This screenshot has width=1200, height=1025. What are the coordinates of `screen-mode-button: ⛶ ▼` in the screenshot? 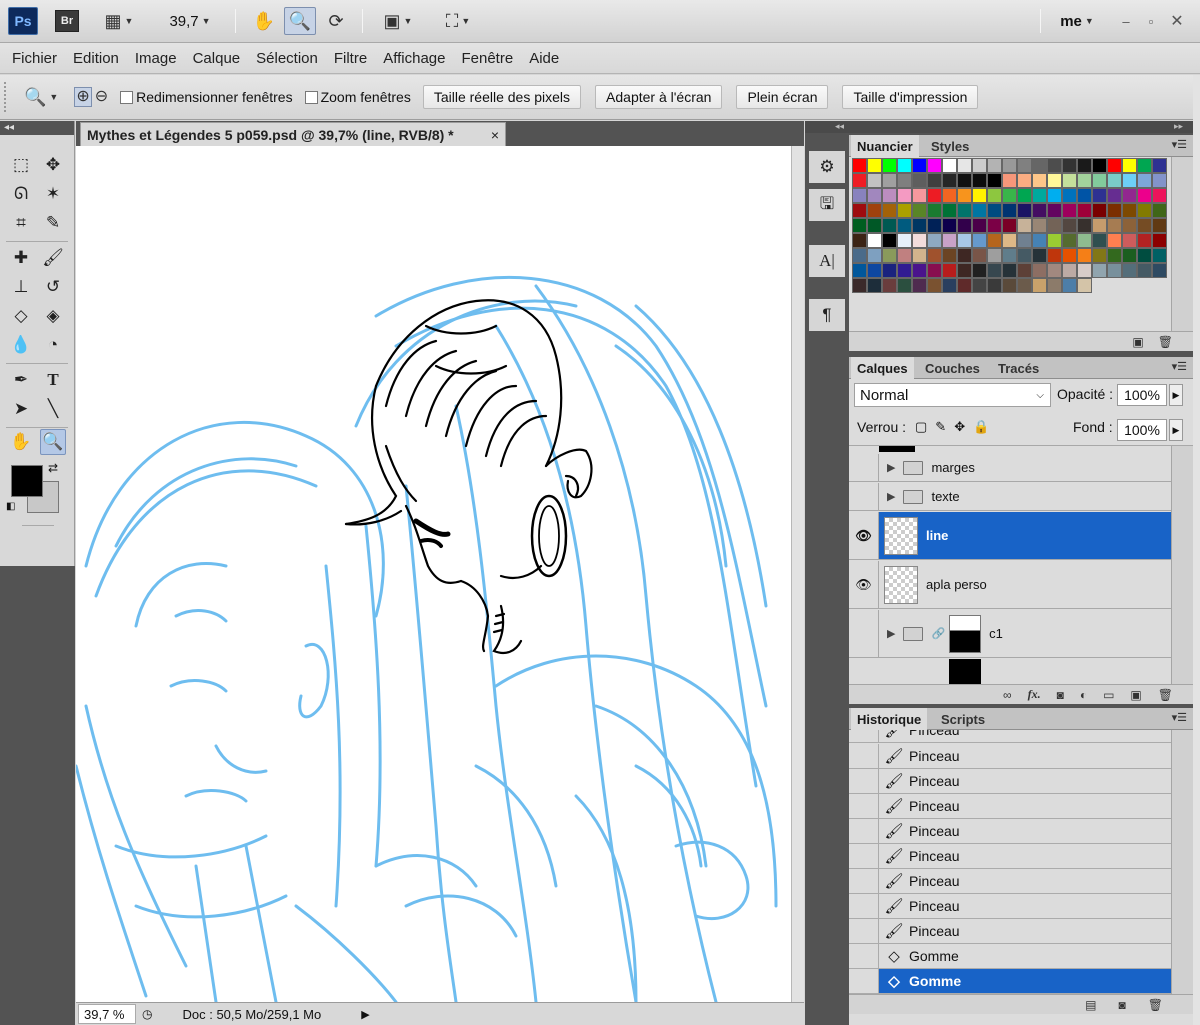 It's located at (458, 21).